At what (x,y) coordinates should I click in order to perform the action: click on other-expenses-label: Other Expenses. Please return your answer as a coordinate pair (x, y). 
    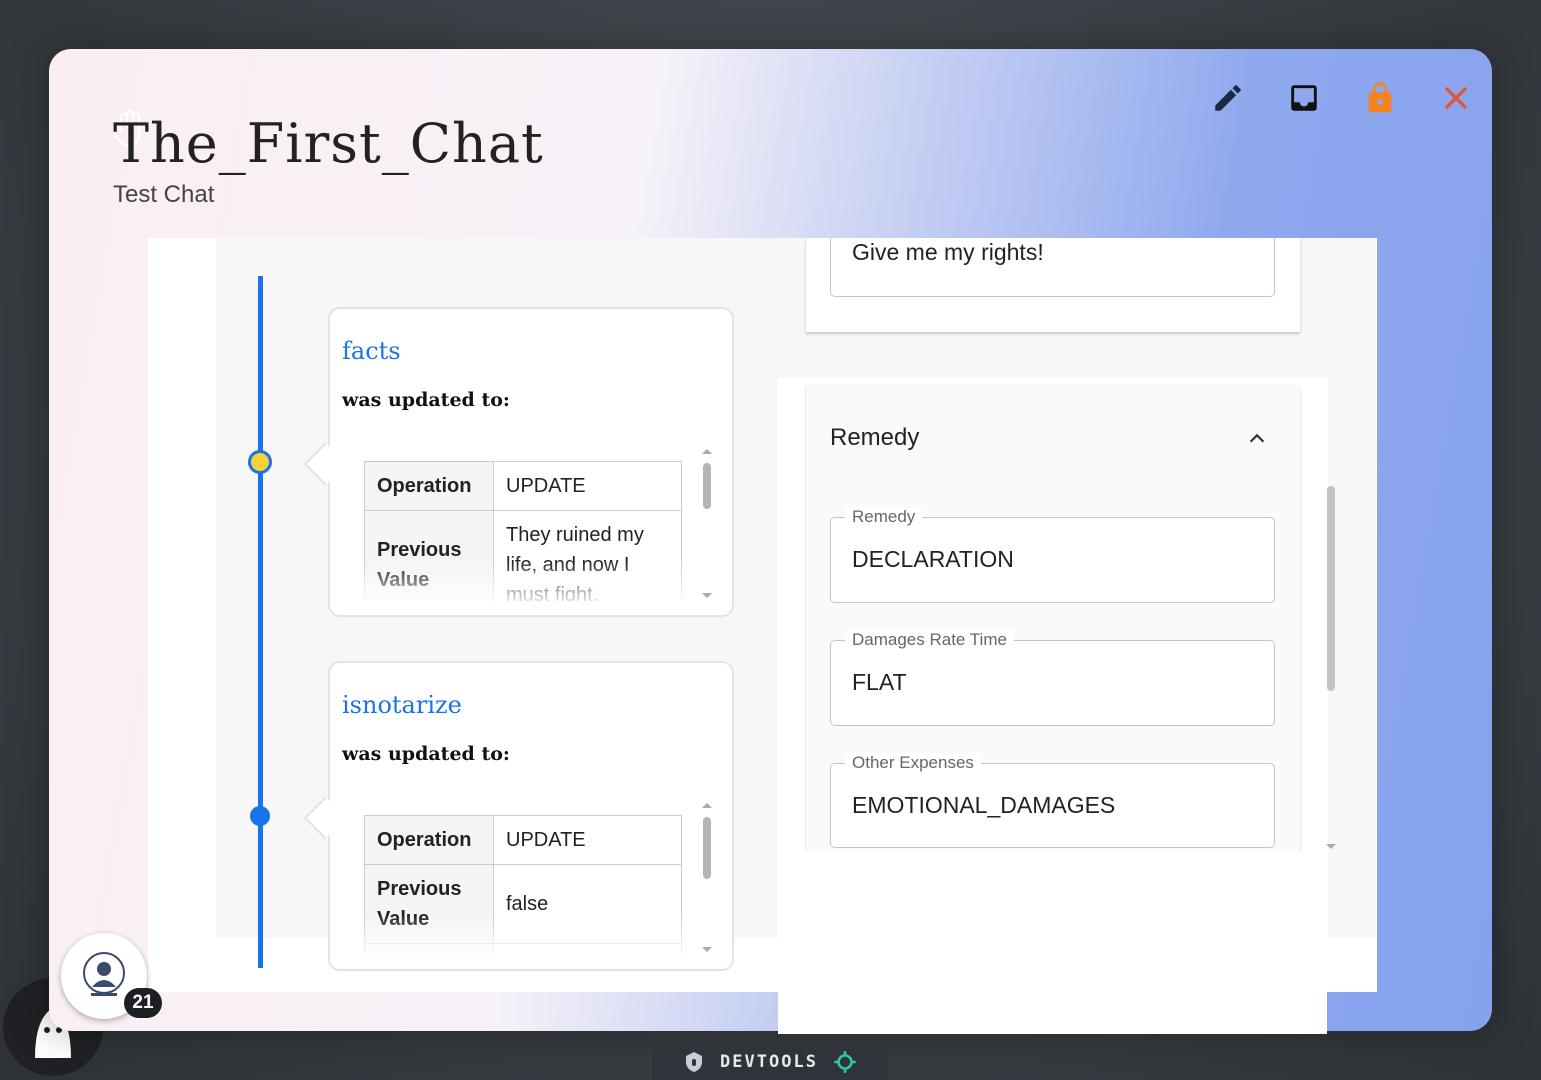
    Looking at the image, I should click on (913, 763).